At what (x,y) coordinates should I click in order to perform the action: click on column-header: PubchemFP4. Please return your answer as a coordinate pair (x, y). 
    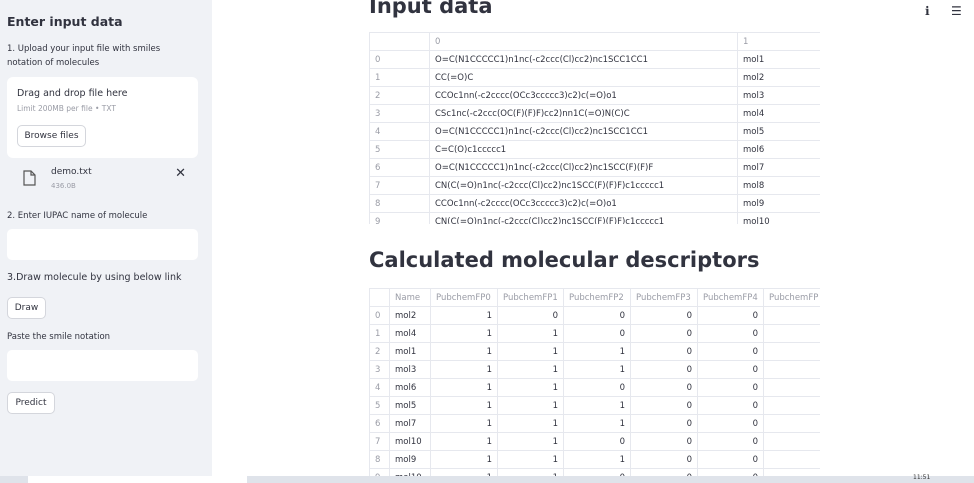
    Looking at the image, I should click on (730, 297).